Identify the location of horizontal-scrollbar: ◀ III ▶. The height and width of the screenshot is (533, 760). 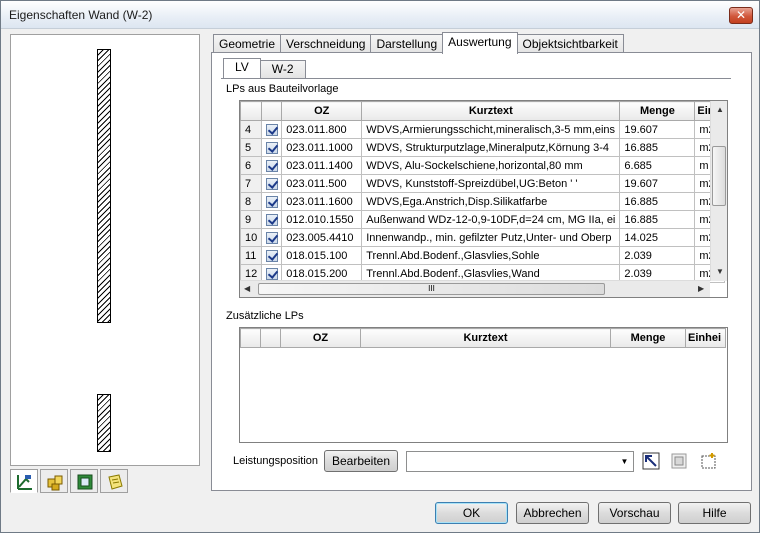
(475, 288).